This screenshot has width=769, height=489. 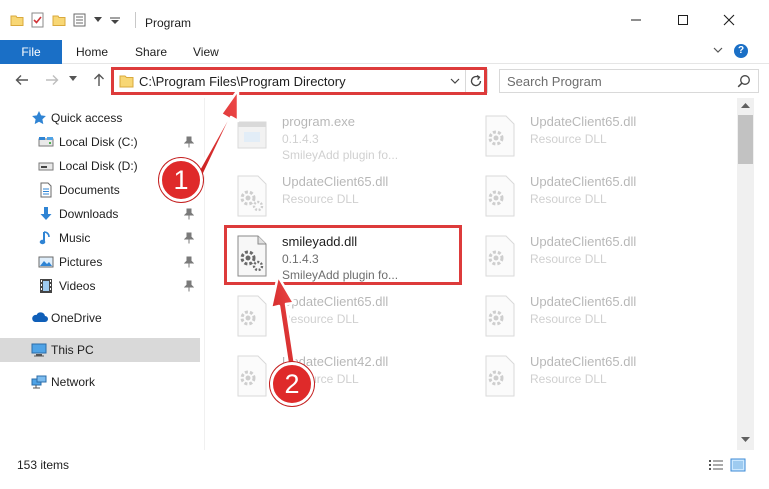 I want to click on navigation-bar: C:\Program Files\Program Directory, so click(x=384, y=81).